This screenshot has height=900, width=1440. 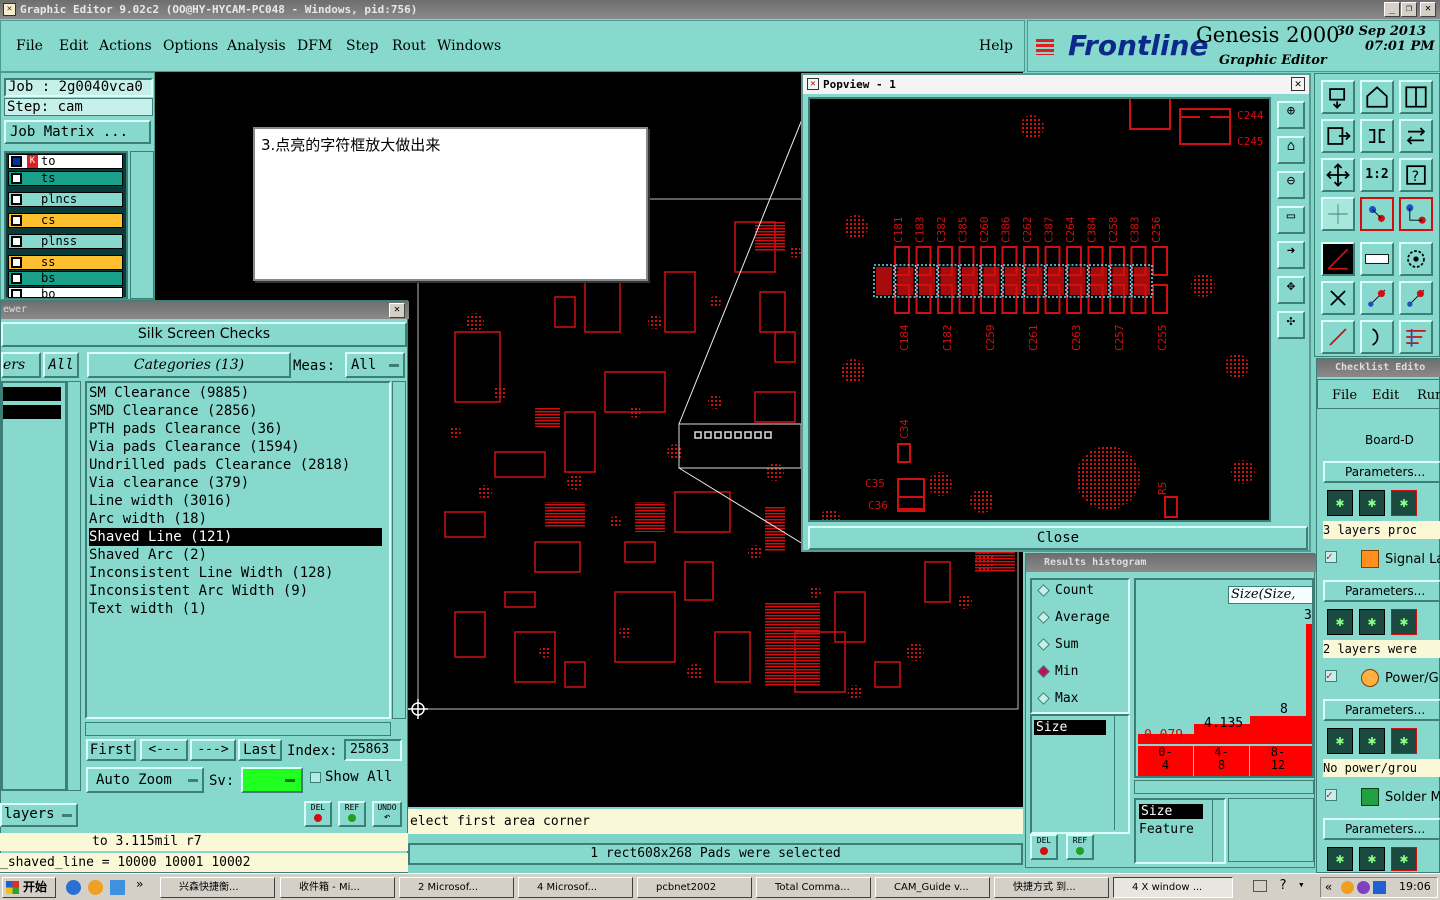 What do you see at coordinates (1077, 591) in the screenshot?
I see `option-count: Count` at bounding box center [1077, 591].